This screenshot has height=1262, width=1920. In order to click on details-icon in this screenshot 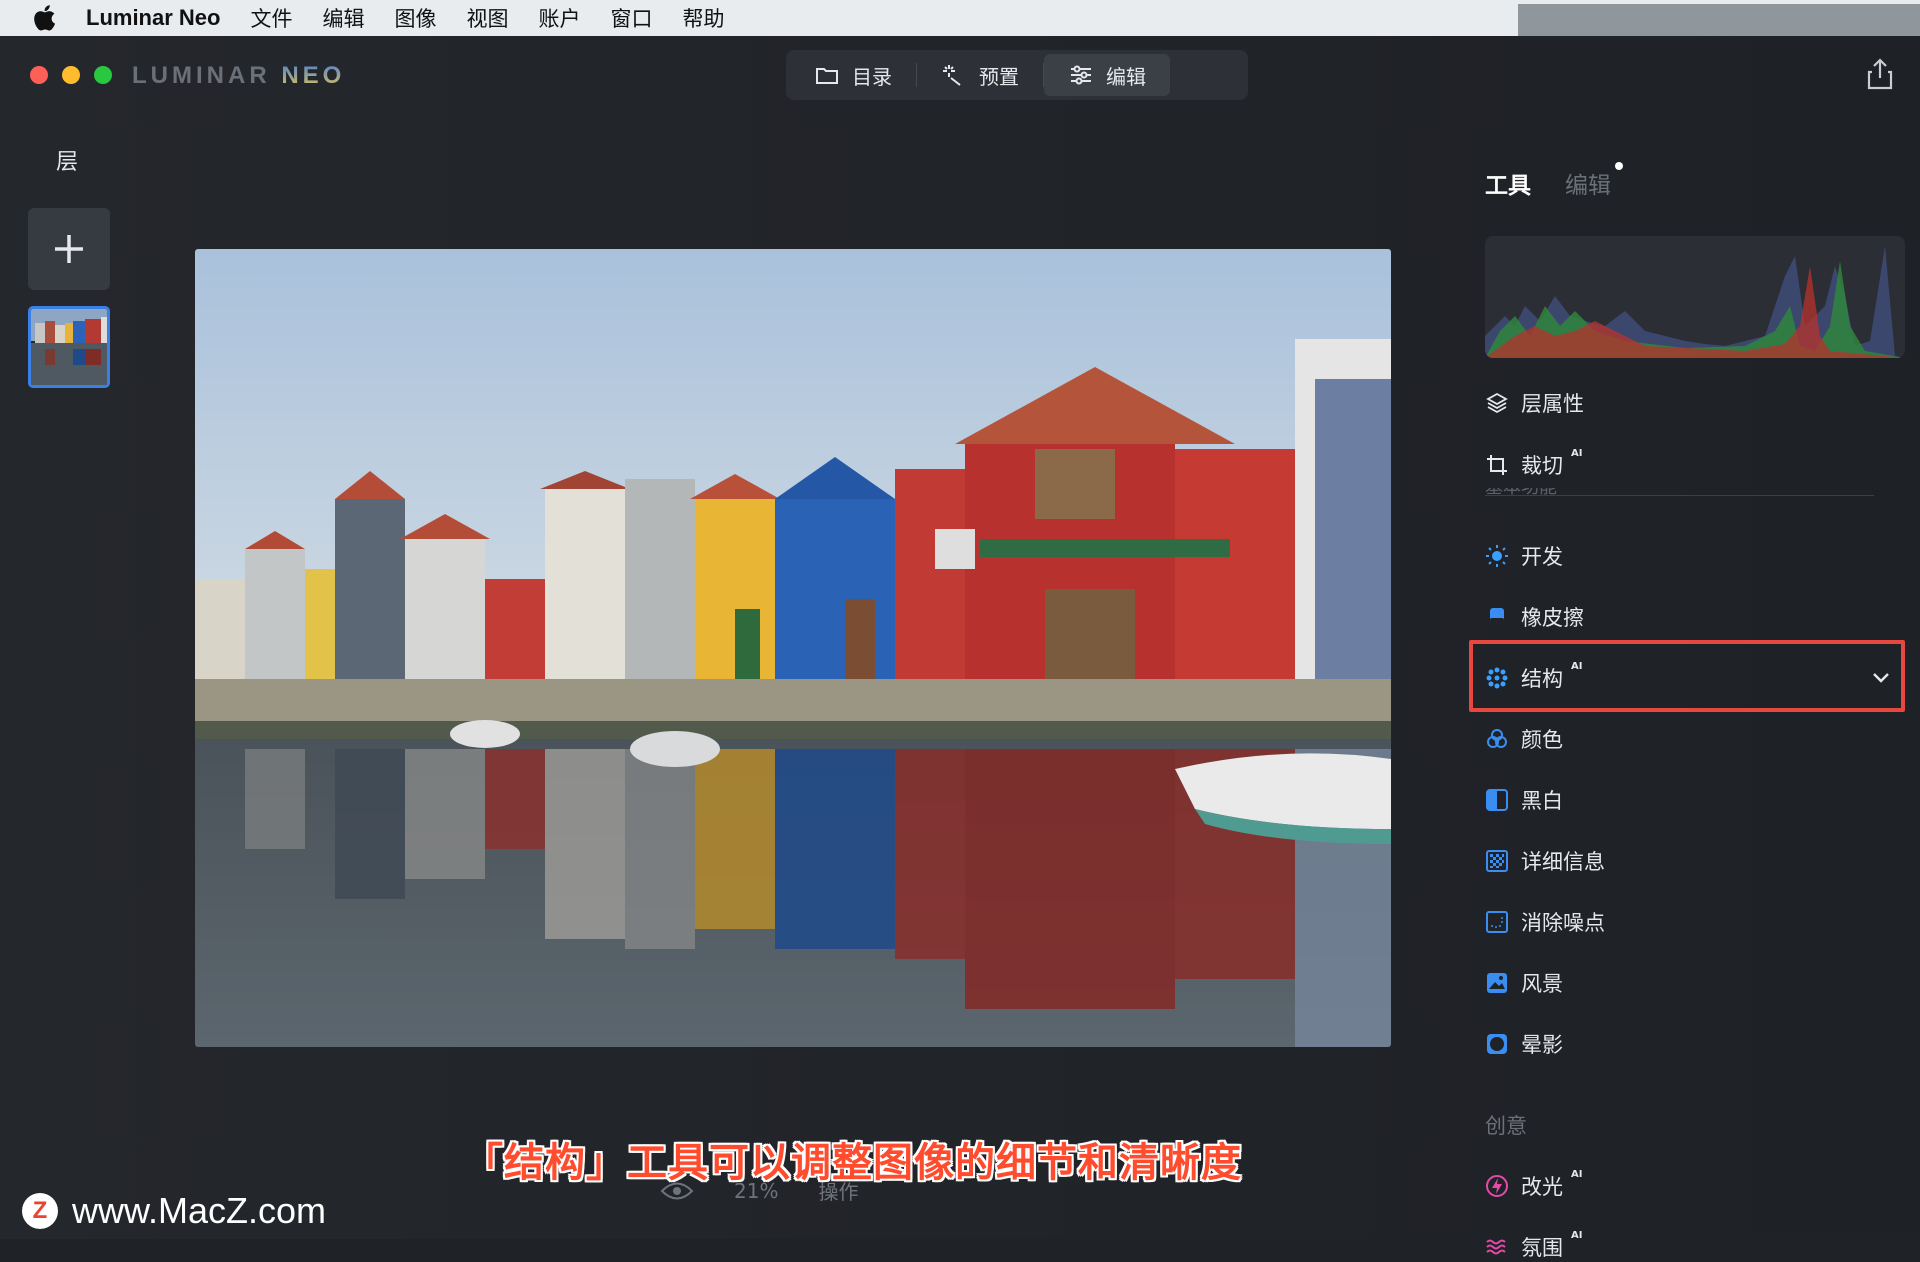, I will do `click(1497, 861)`.